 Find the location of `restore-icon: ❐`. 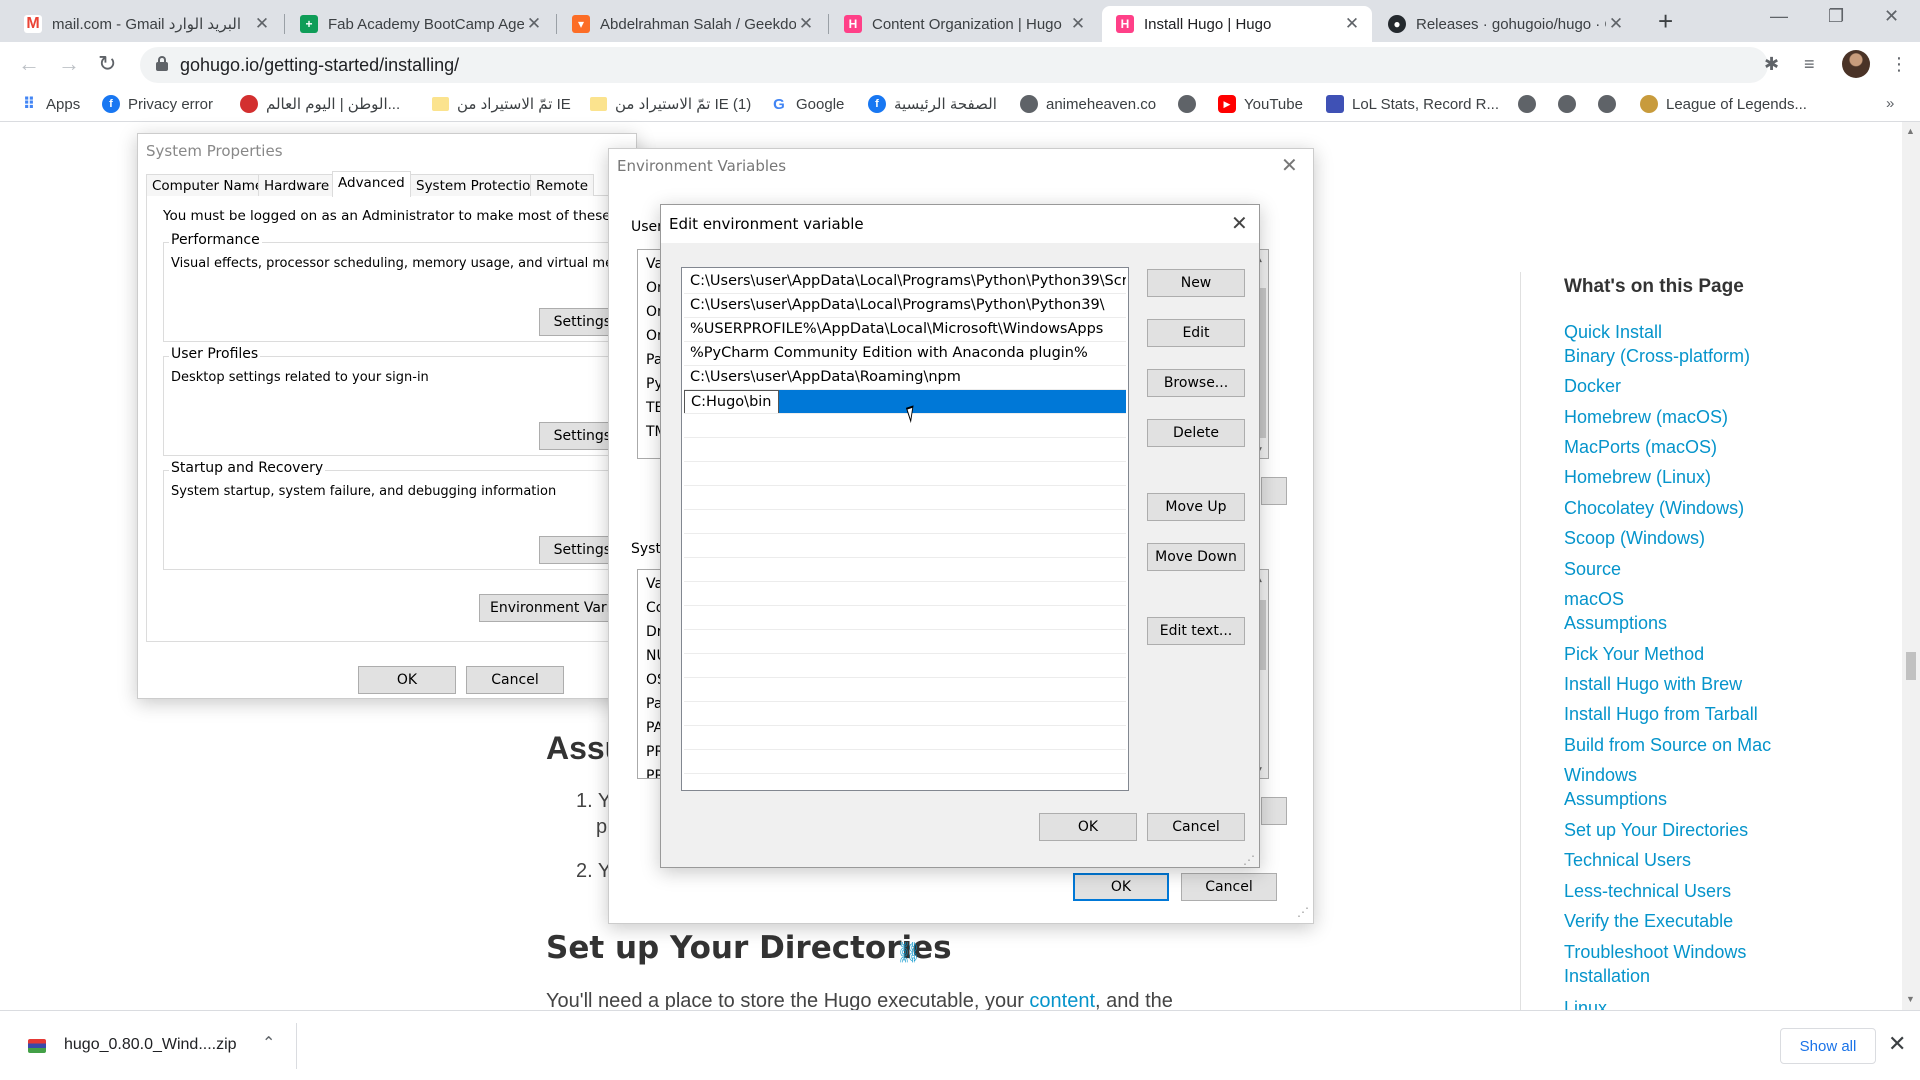

restore-icon: ❐ is located at coordinates (1836, 16).